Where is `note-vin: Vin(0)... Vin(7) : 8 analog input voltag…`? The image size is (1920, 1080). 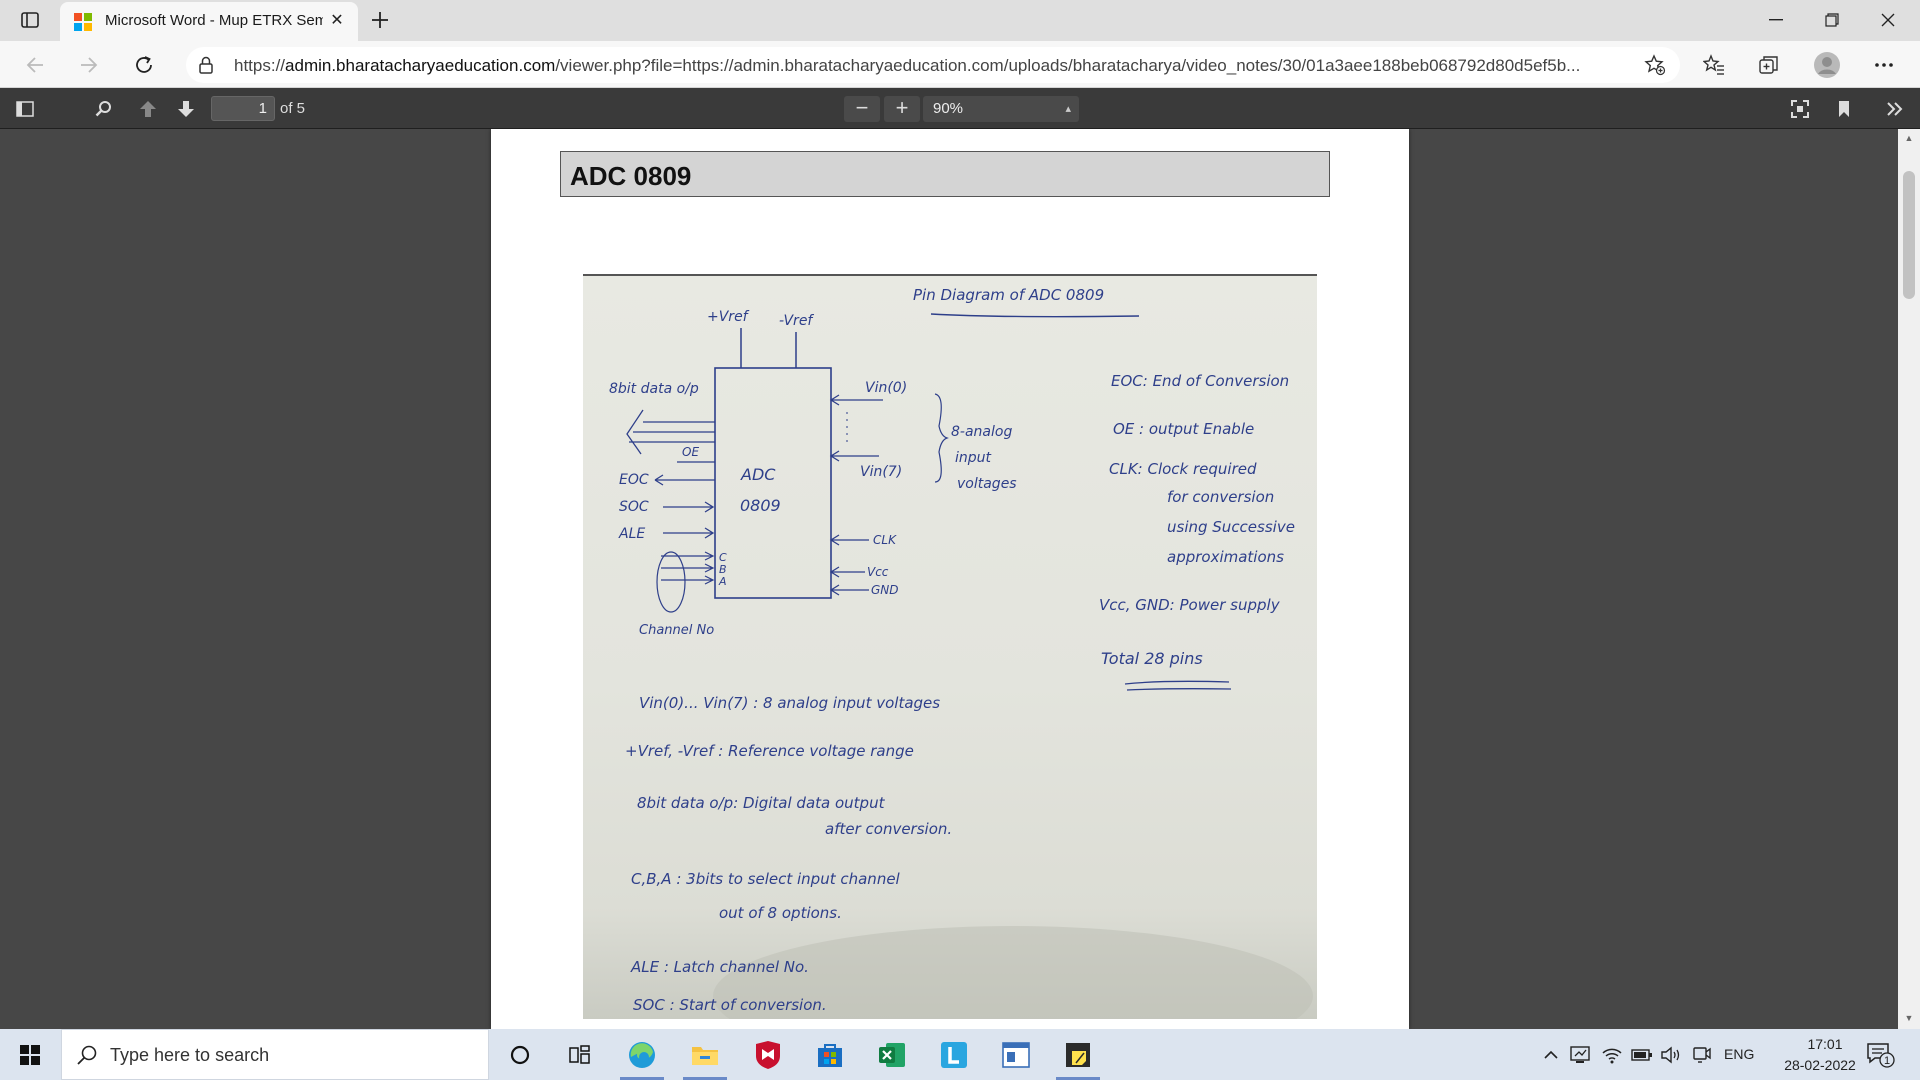 note-vin: Vin(0)... Vin(7) : 8 analog input voltag… is located at coordinates (789, 703).